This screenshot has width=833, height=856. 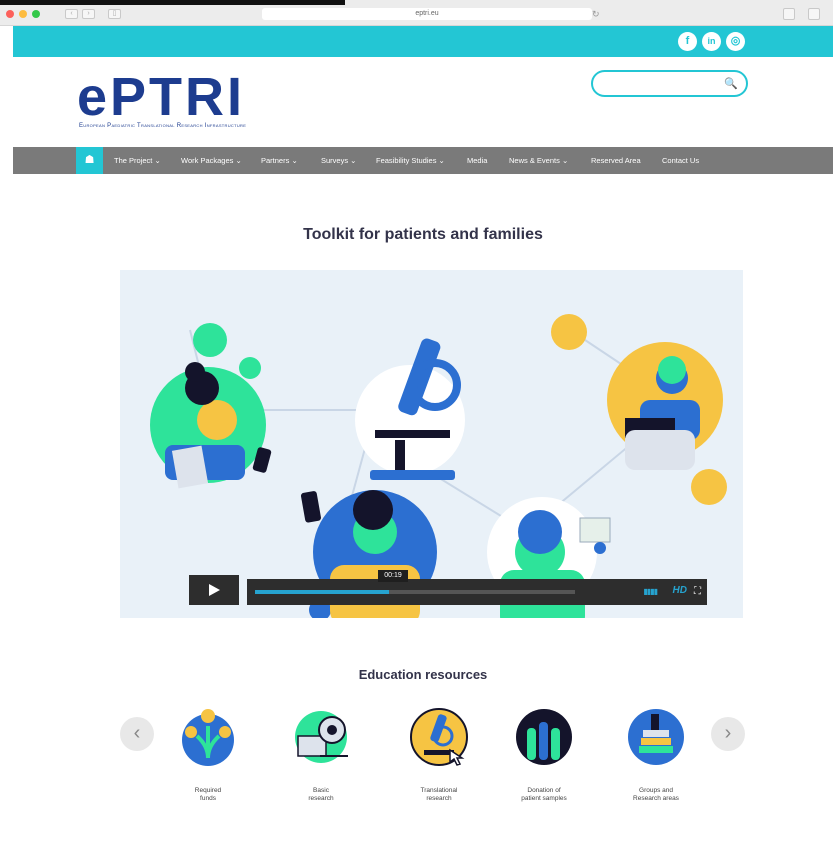 What do you see at coordinates (596, 14) in the screenshot?
I see `reload-icon: ↻` at bounding box center [596, 14].